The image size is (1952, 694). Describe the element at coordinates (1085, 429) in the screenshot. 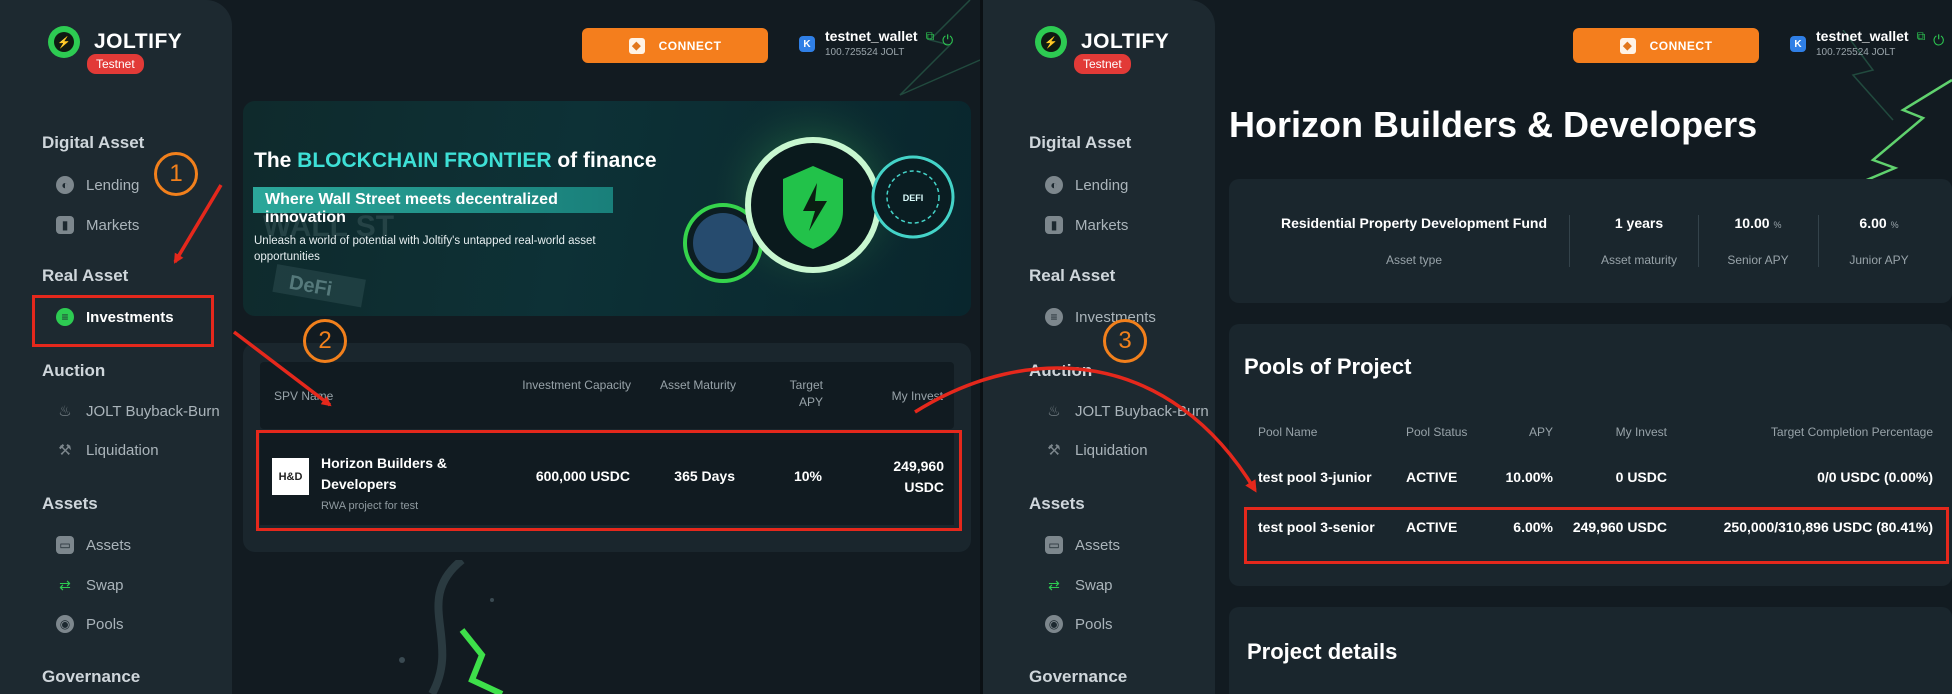

I see `cross-pane-arrow` at that location.